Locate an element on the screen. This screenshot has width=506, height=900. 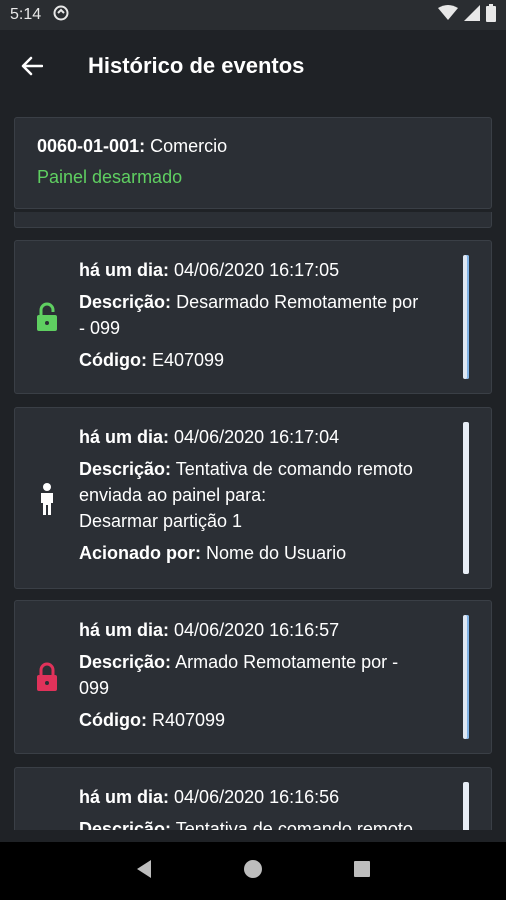
event-time: há um dia: 04/06/2020 16:17:04 is located at coordinates (209, 437).